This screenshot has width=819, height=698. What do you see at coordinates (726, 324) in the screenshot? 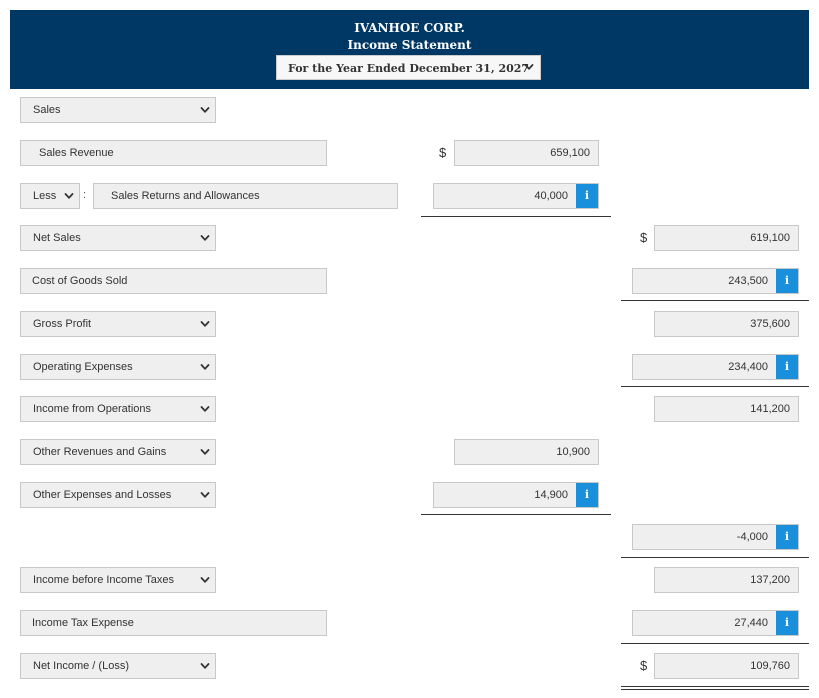
I see `gross-profit-amount: 375,600` at bounding box center [726, 324].